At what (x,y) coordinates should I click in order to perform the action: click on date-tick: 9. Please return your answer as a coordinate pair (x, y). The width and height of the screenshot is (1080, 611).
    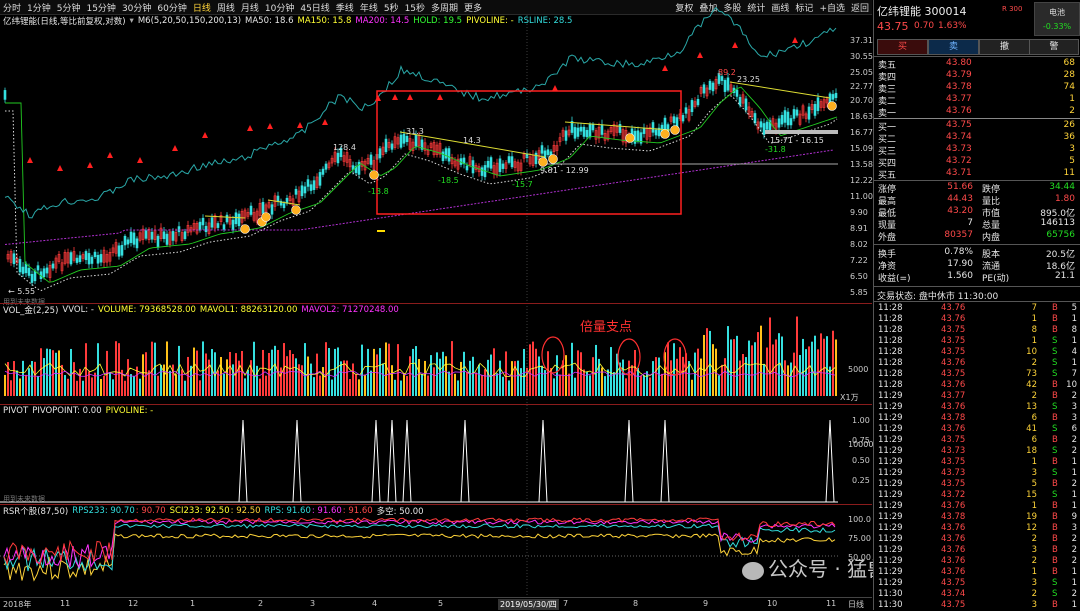
    Looking at the image, I should click on (706, 603).